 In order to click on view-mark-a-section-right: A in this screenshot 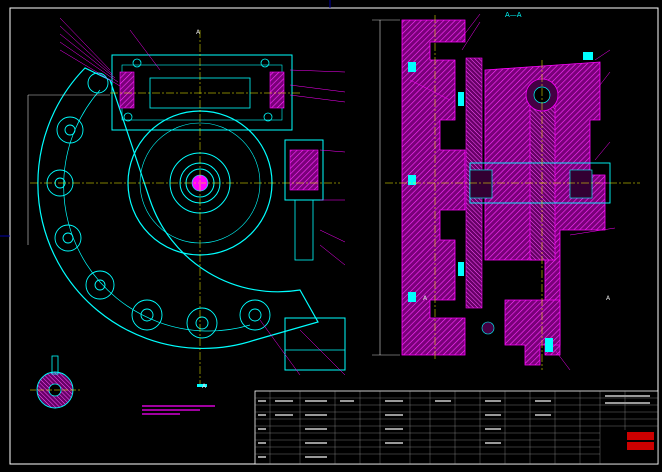, I will do `click(608, 298)`.